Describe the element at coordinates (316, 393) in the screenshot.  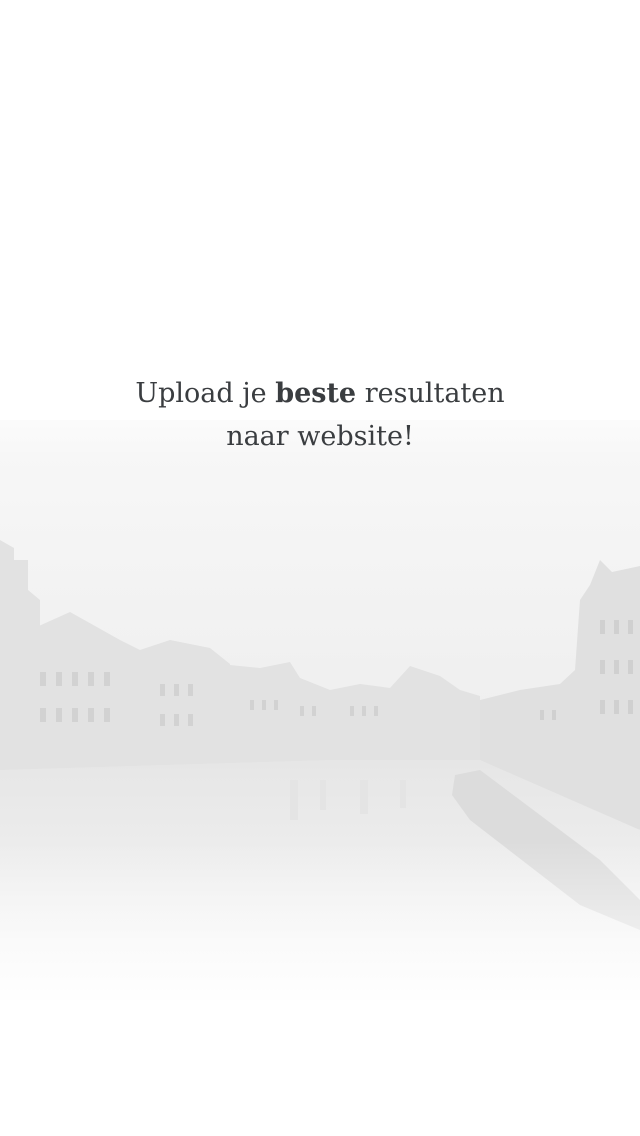
I see `headline-bold-word: beste` at that location.